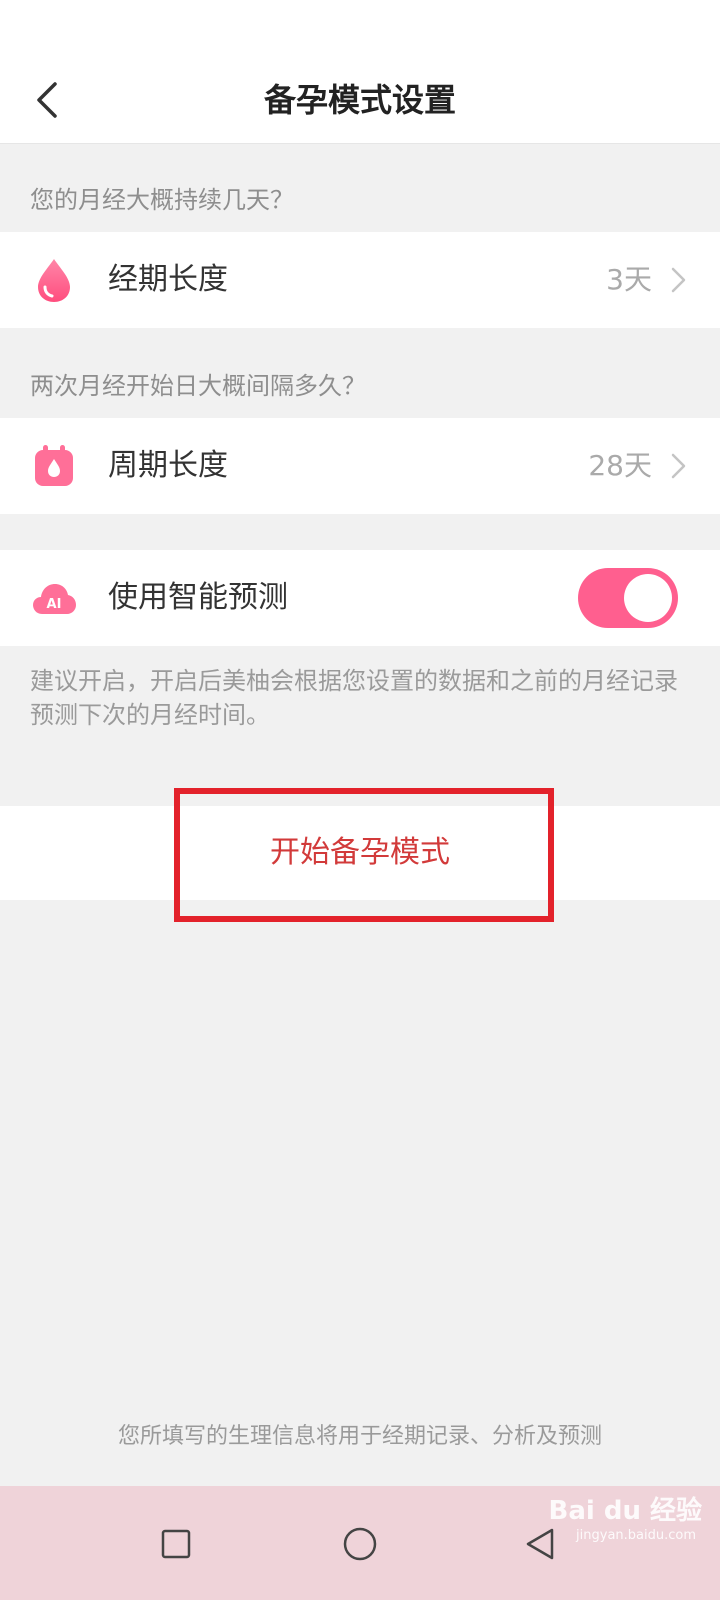 The width and height of the screenshot is (720, 1600). I want to click on prediction-note: 建议开启，开启后美柚会根据您设置的数据和之前的月经记录预测下次的月经时间。, so click(354, 698).